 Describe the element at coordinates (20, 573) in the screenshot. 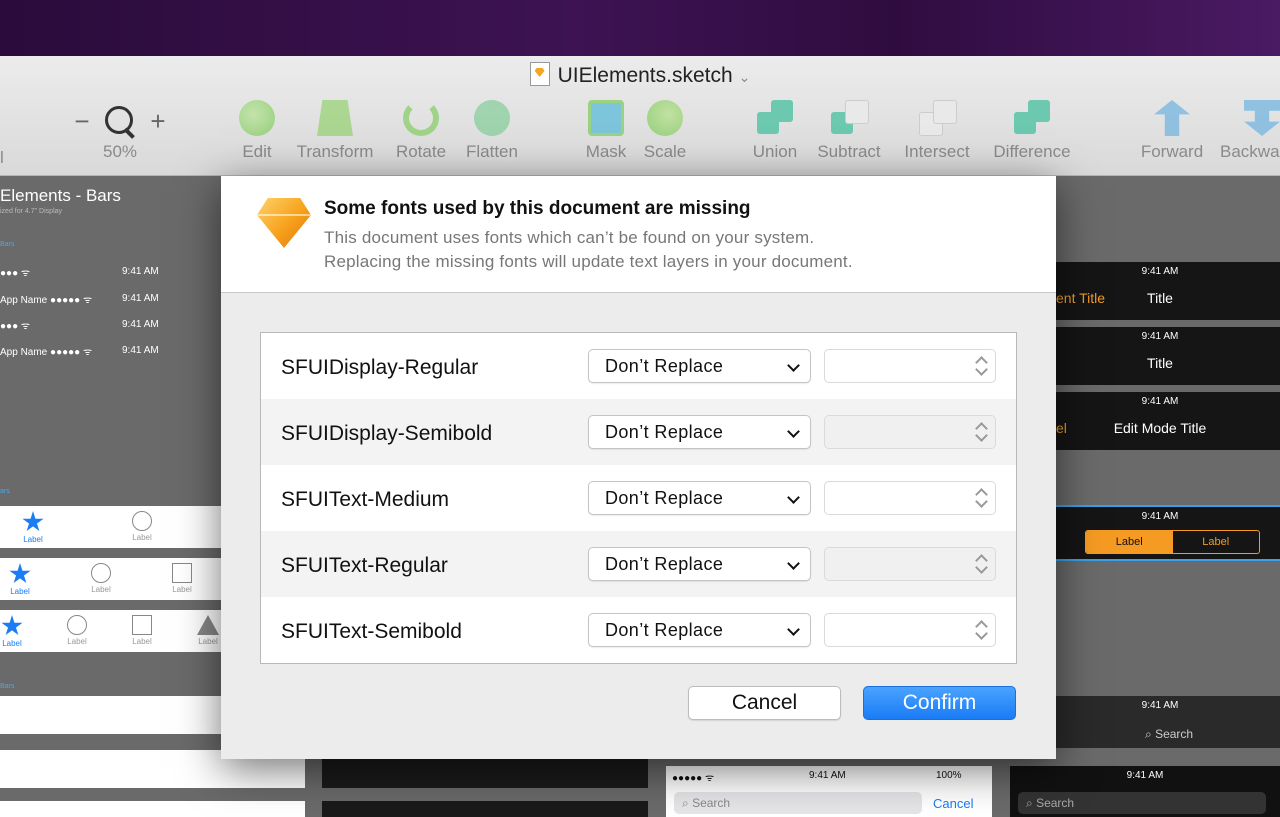

I see `star-icon` at that location.